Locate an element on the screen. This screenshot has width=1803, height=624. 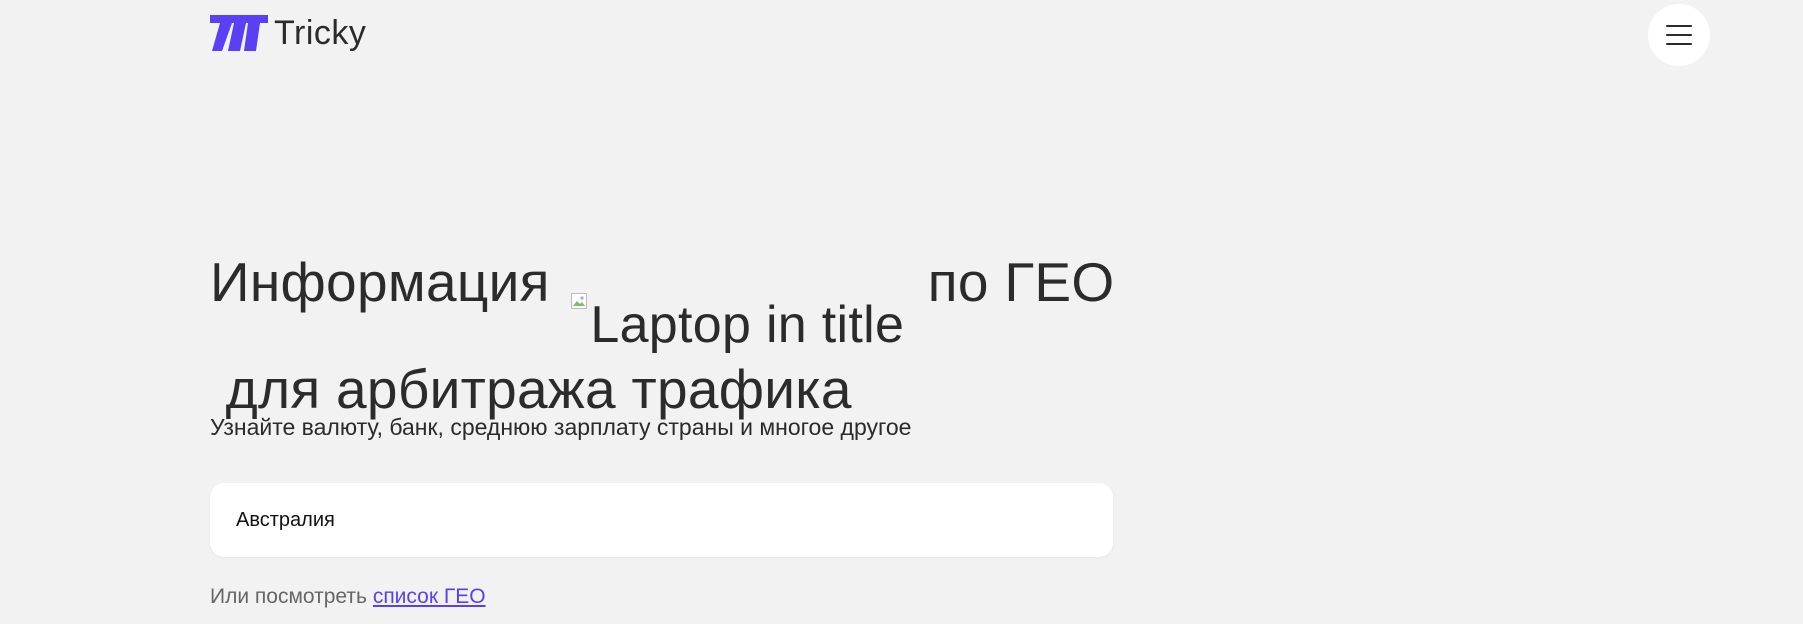
title-line-2: для арбитража трафика is located at coordinates (538, 389).